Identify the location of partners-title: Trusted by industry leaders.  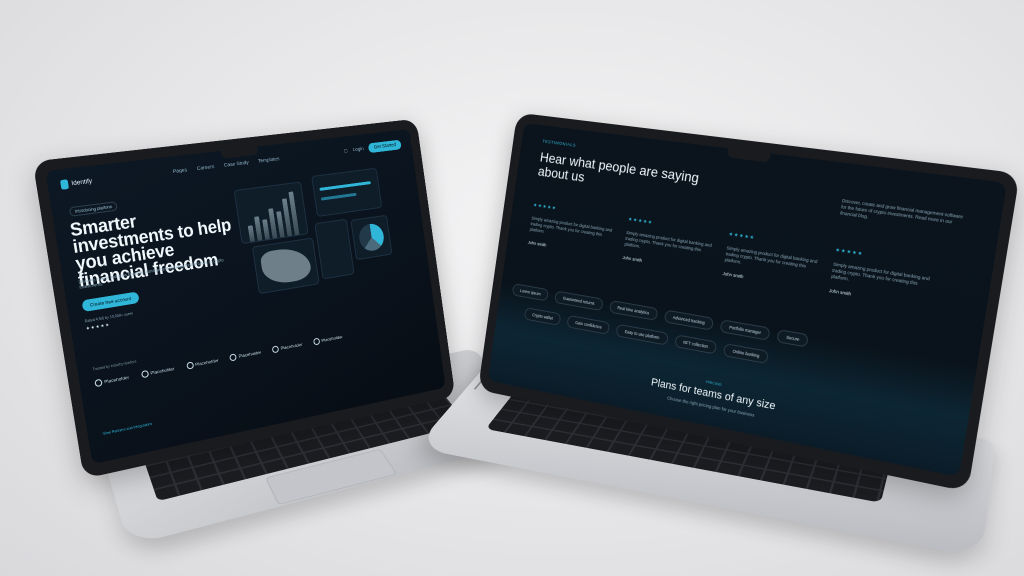
(114, 365).